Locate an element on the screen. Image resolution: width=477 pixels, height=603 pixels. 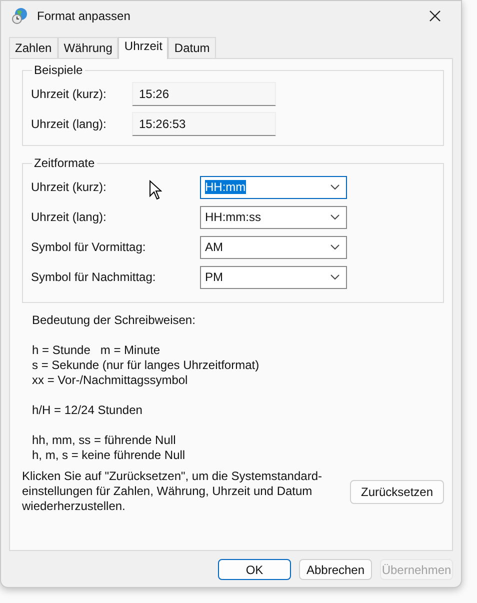
example-field: 15:26 is located at coordinates (204, 94).